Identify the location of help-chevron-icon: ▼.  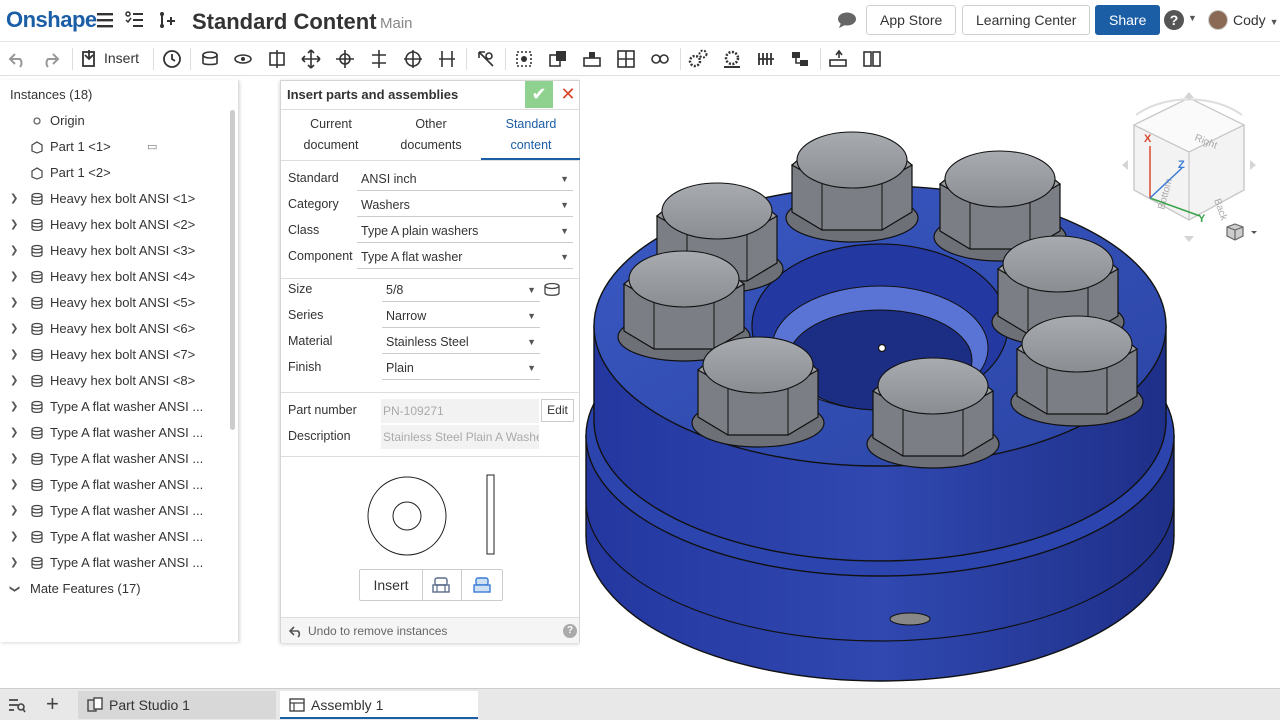
(1192, 18).